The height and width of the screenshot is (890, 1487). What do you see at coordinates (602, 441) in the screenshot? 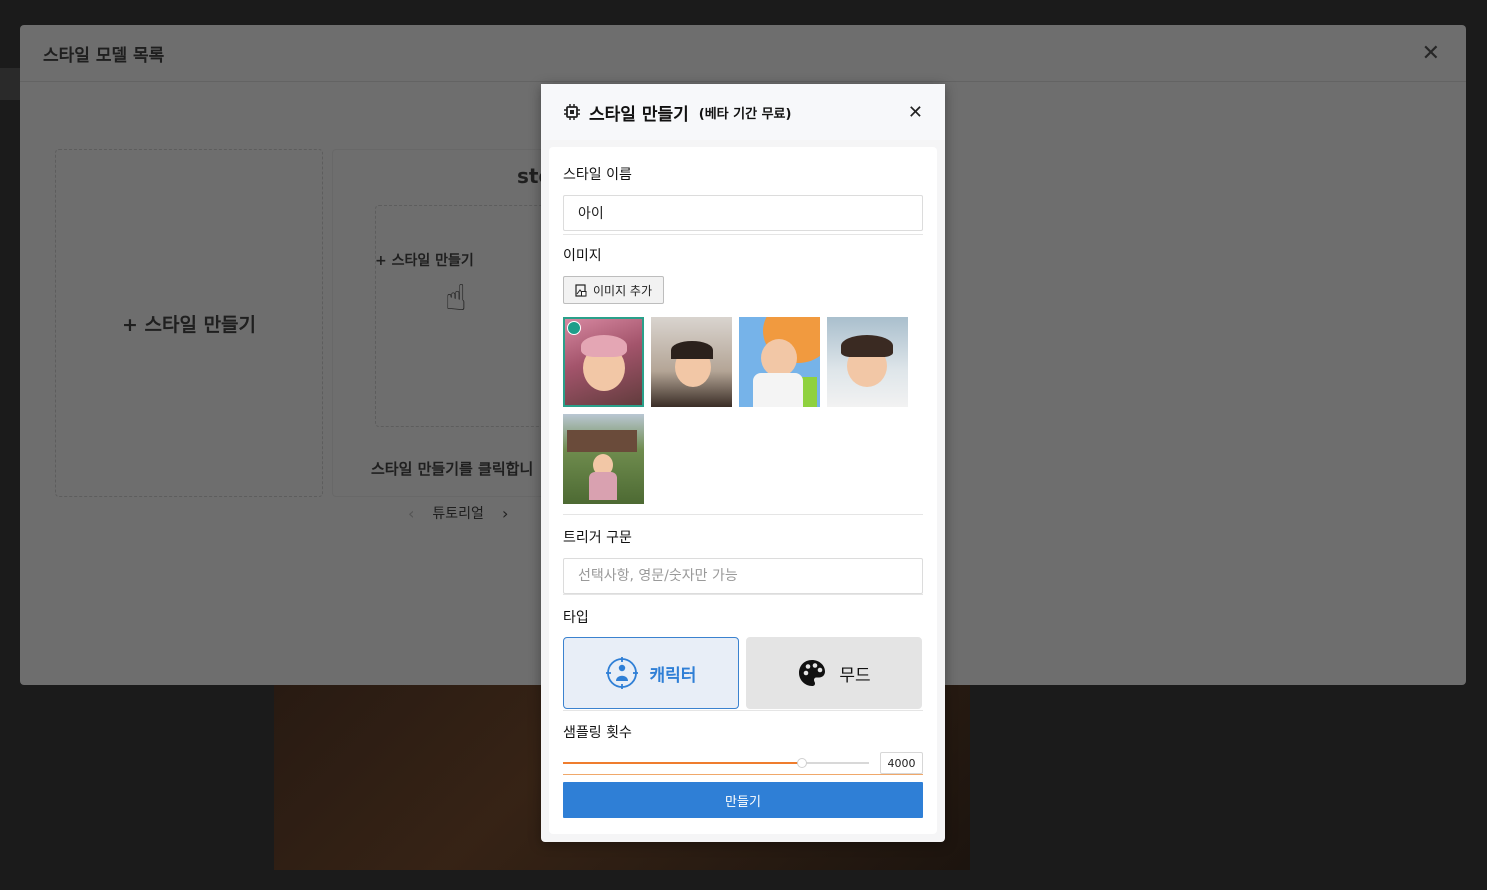
I see `building-roof` at bounding box center [602, 441].